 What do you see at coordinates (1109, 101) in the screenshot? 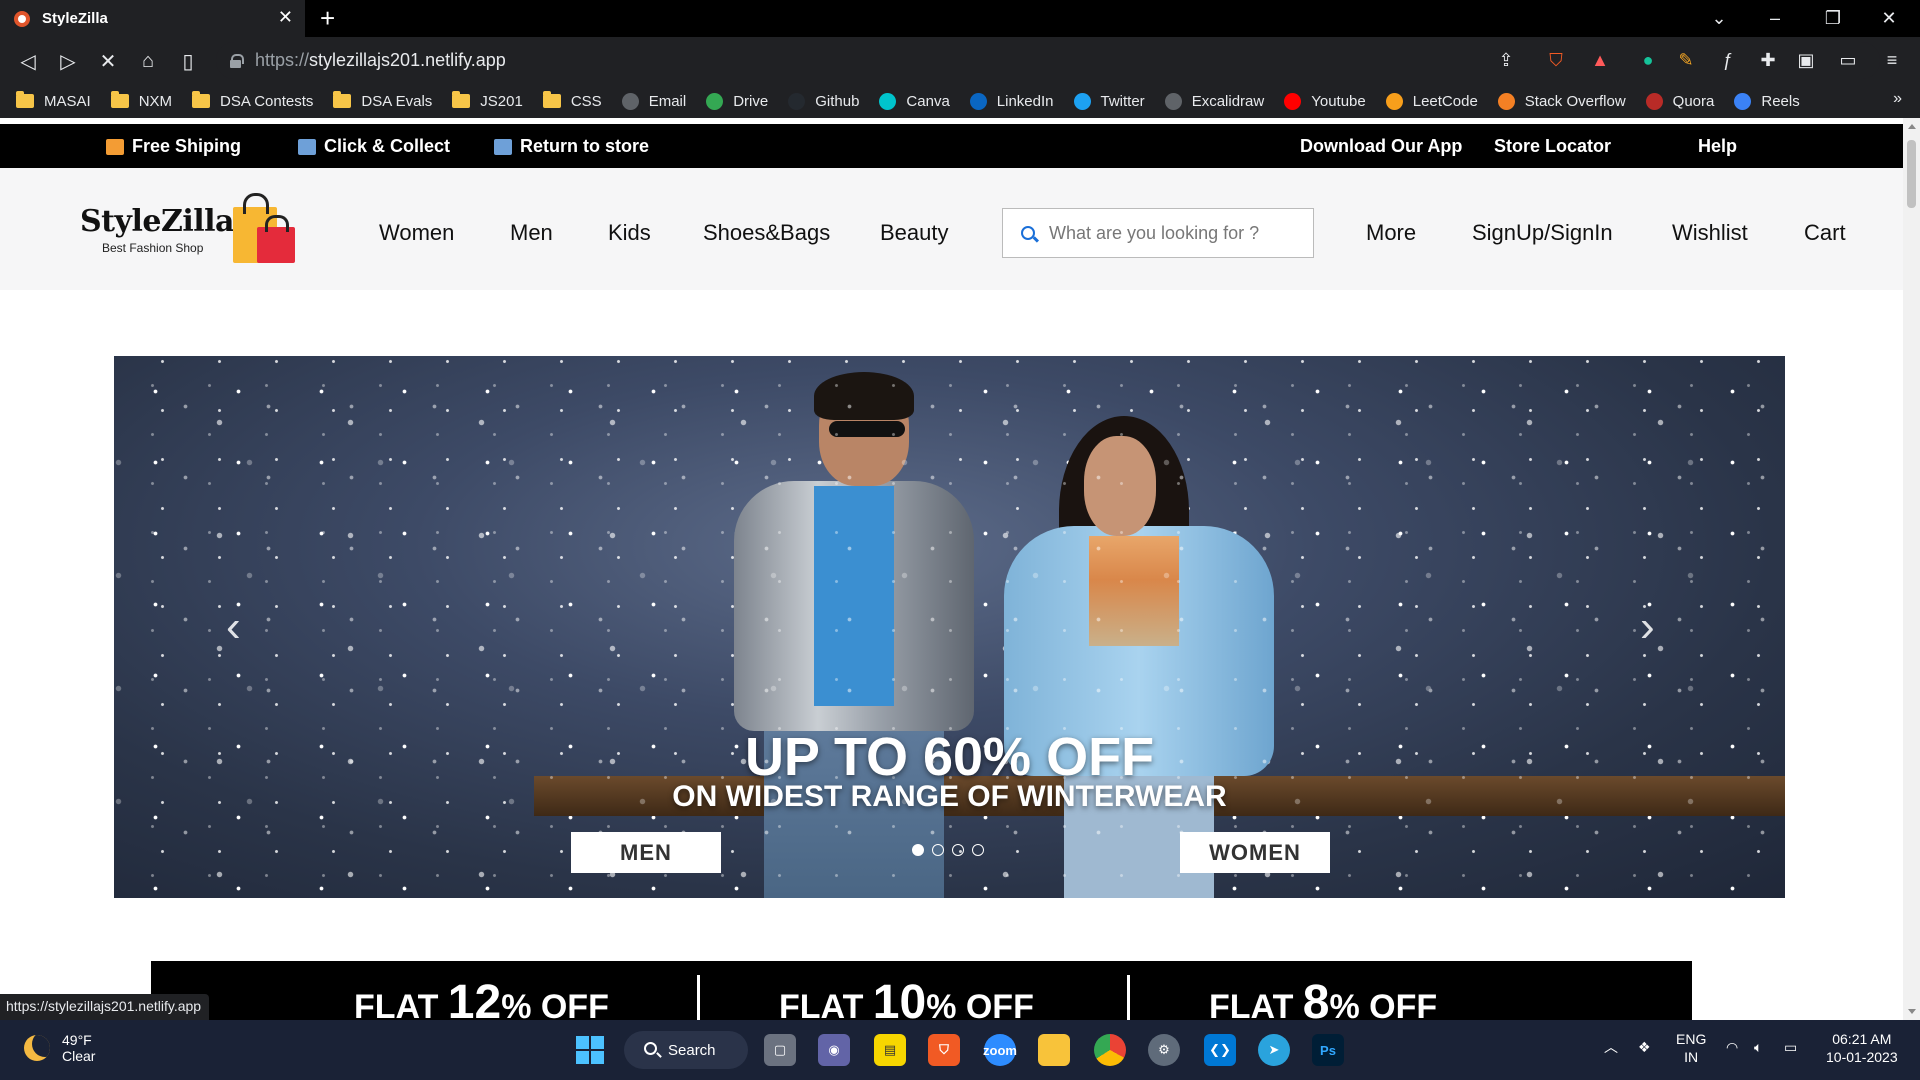
I see `bookmark-item: Twitter` at bounding box center [1109, 101].